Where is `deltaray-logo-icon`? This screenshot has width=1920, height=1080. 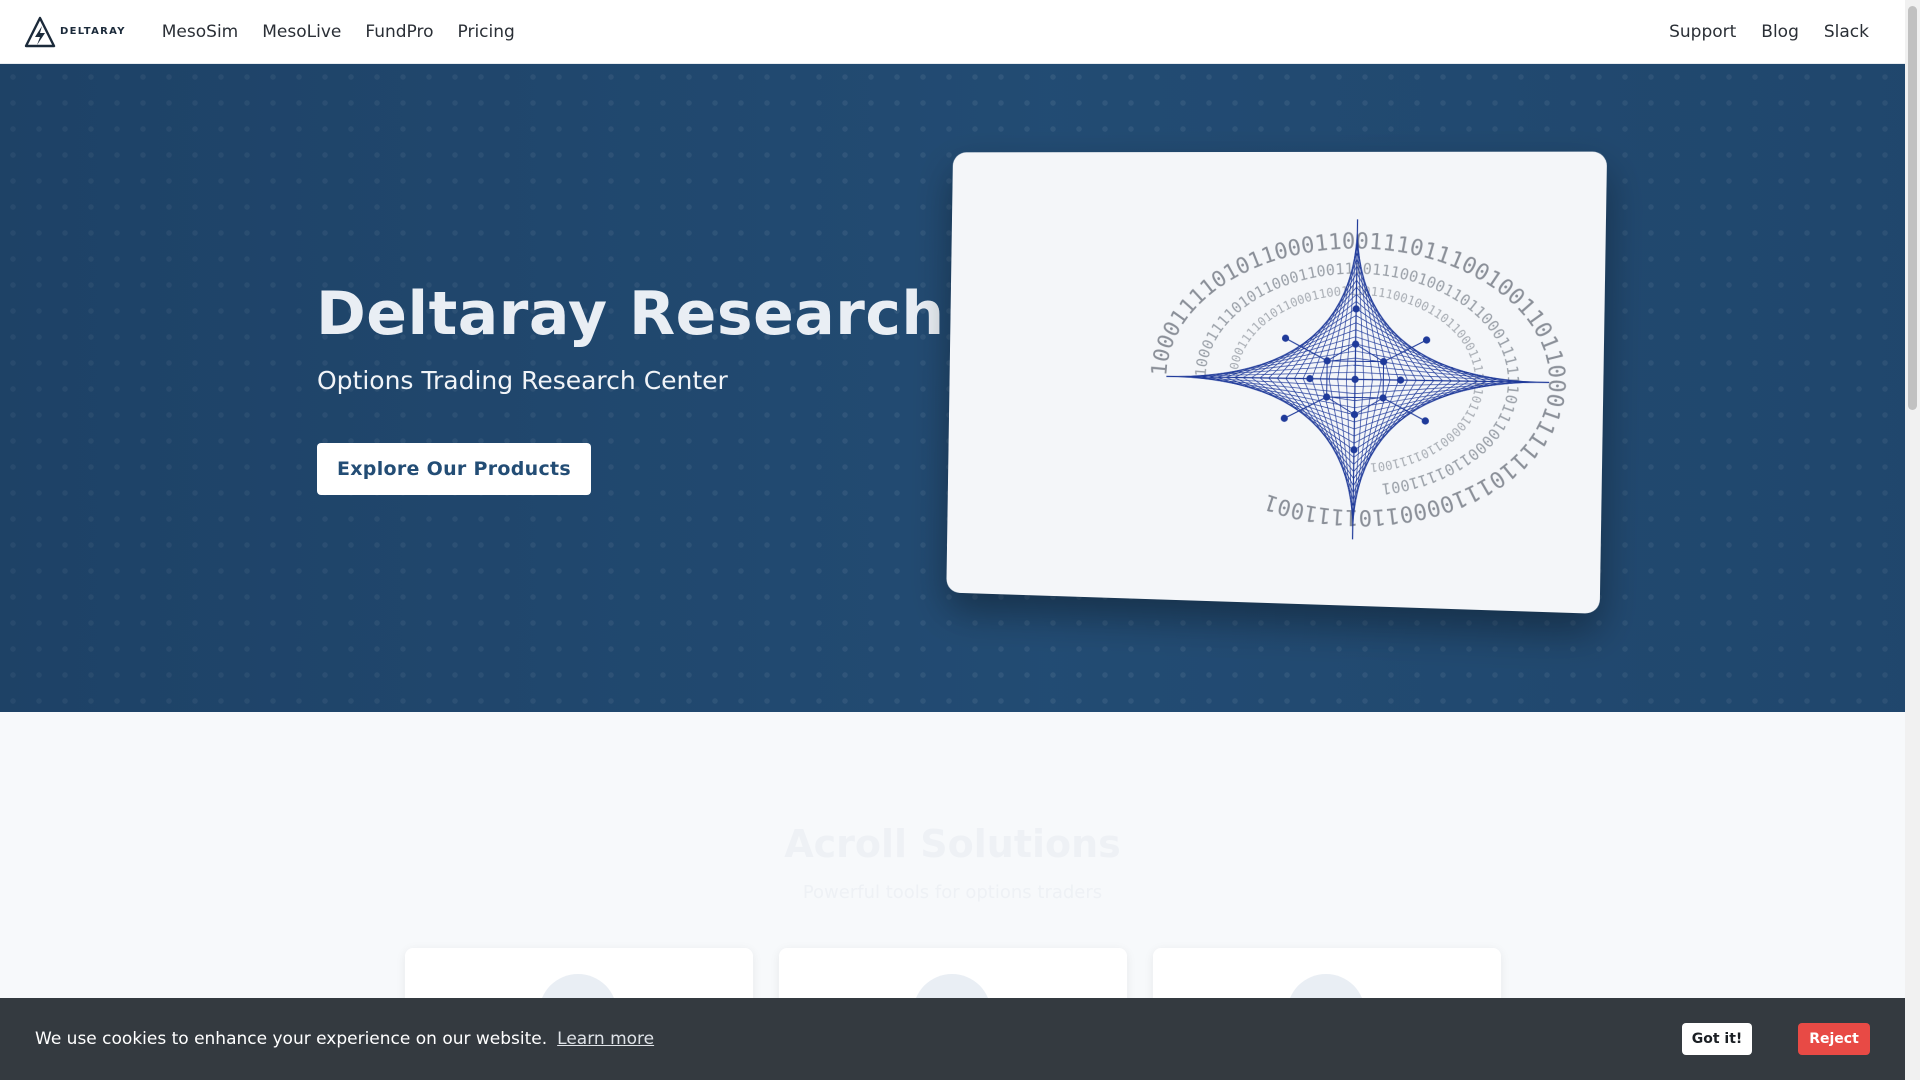
deltaray-logo-icon is located at coordinates (40, 32).